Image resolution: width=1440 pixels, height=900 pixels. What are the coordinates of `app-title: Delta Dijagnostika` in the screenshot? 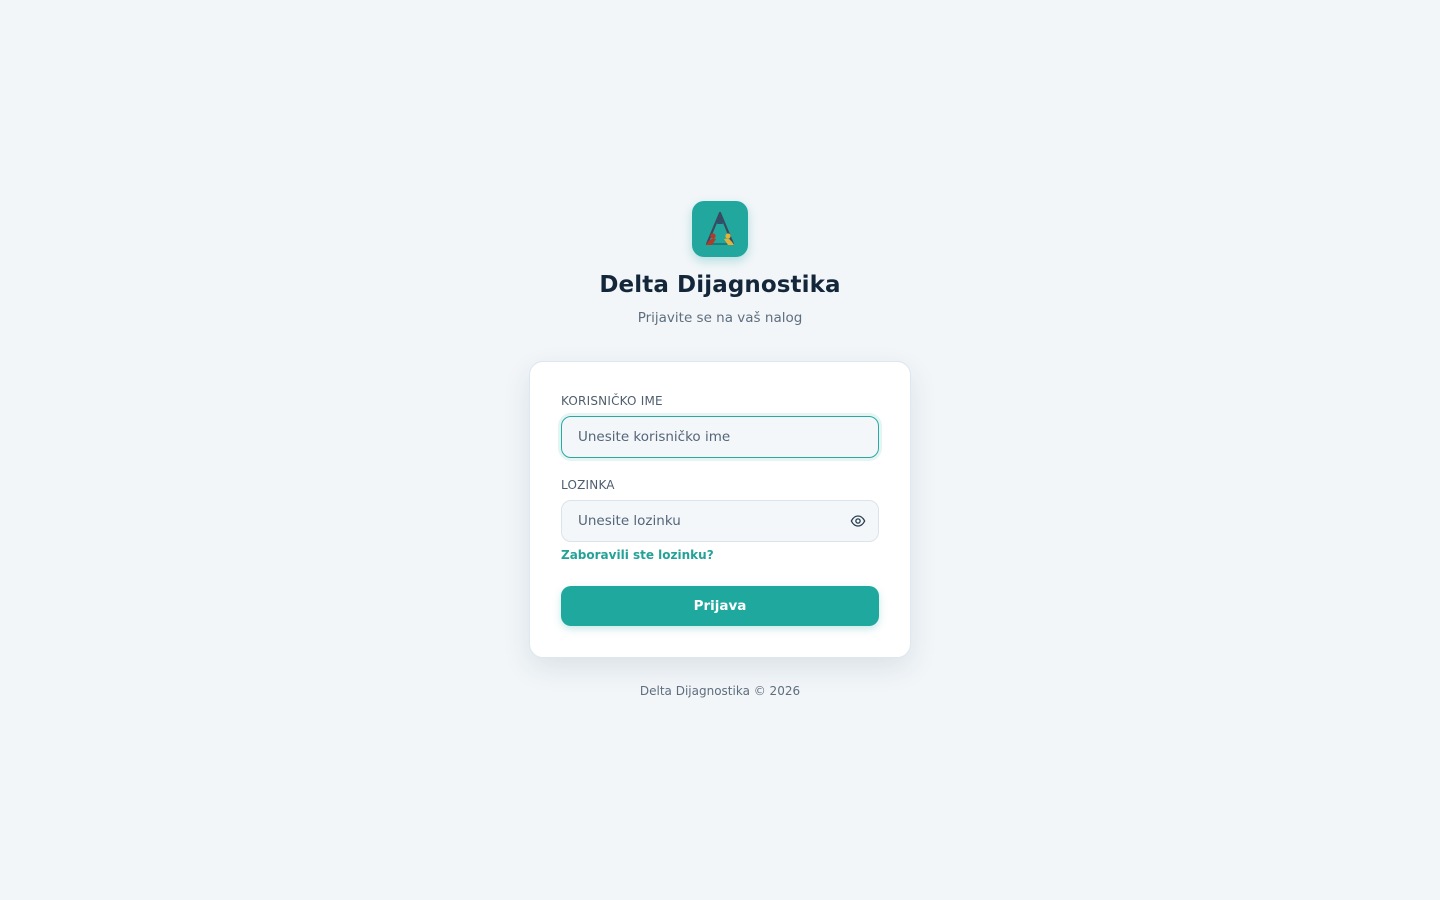 It's located at (720, 285).